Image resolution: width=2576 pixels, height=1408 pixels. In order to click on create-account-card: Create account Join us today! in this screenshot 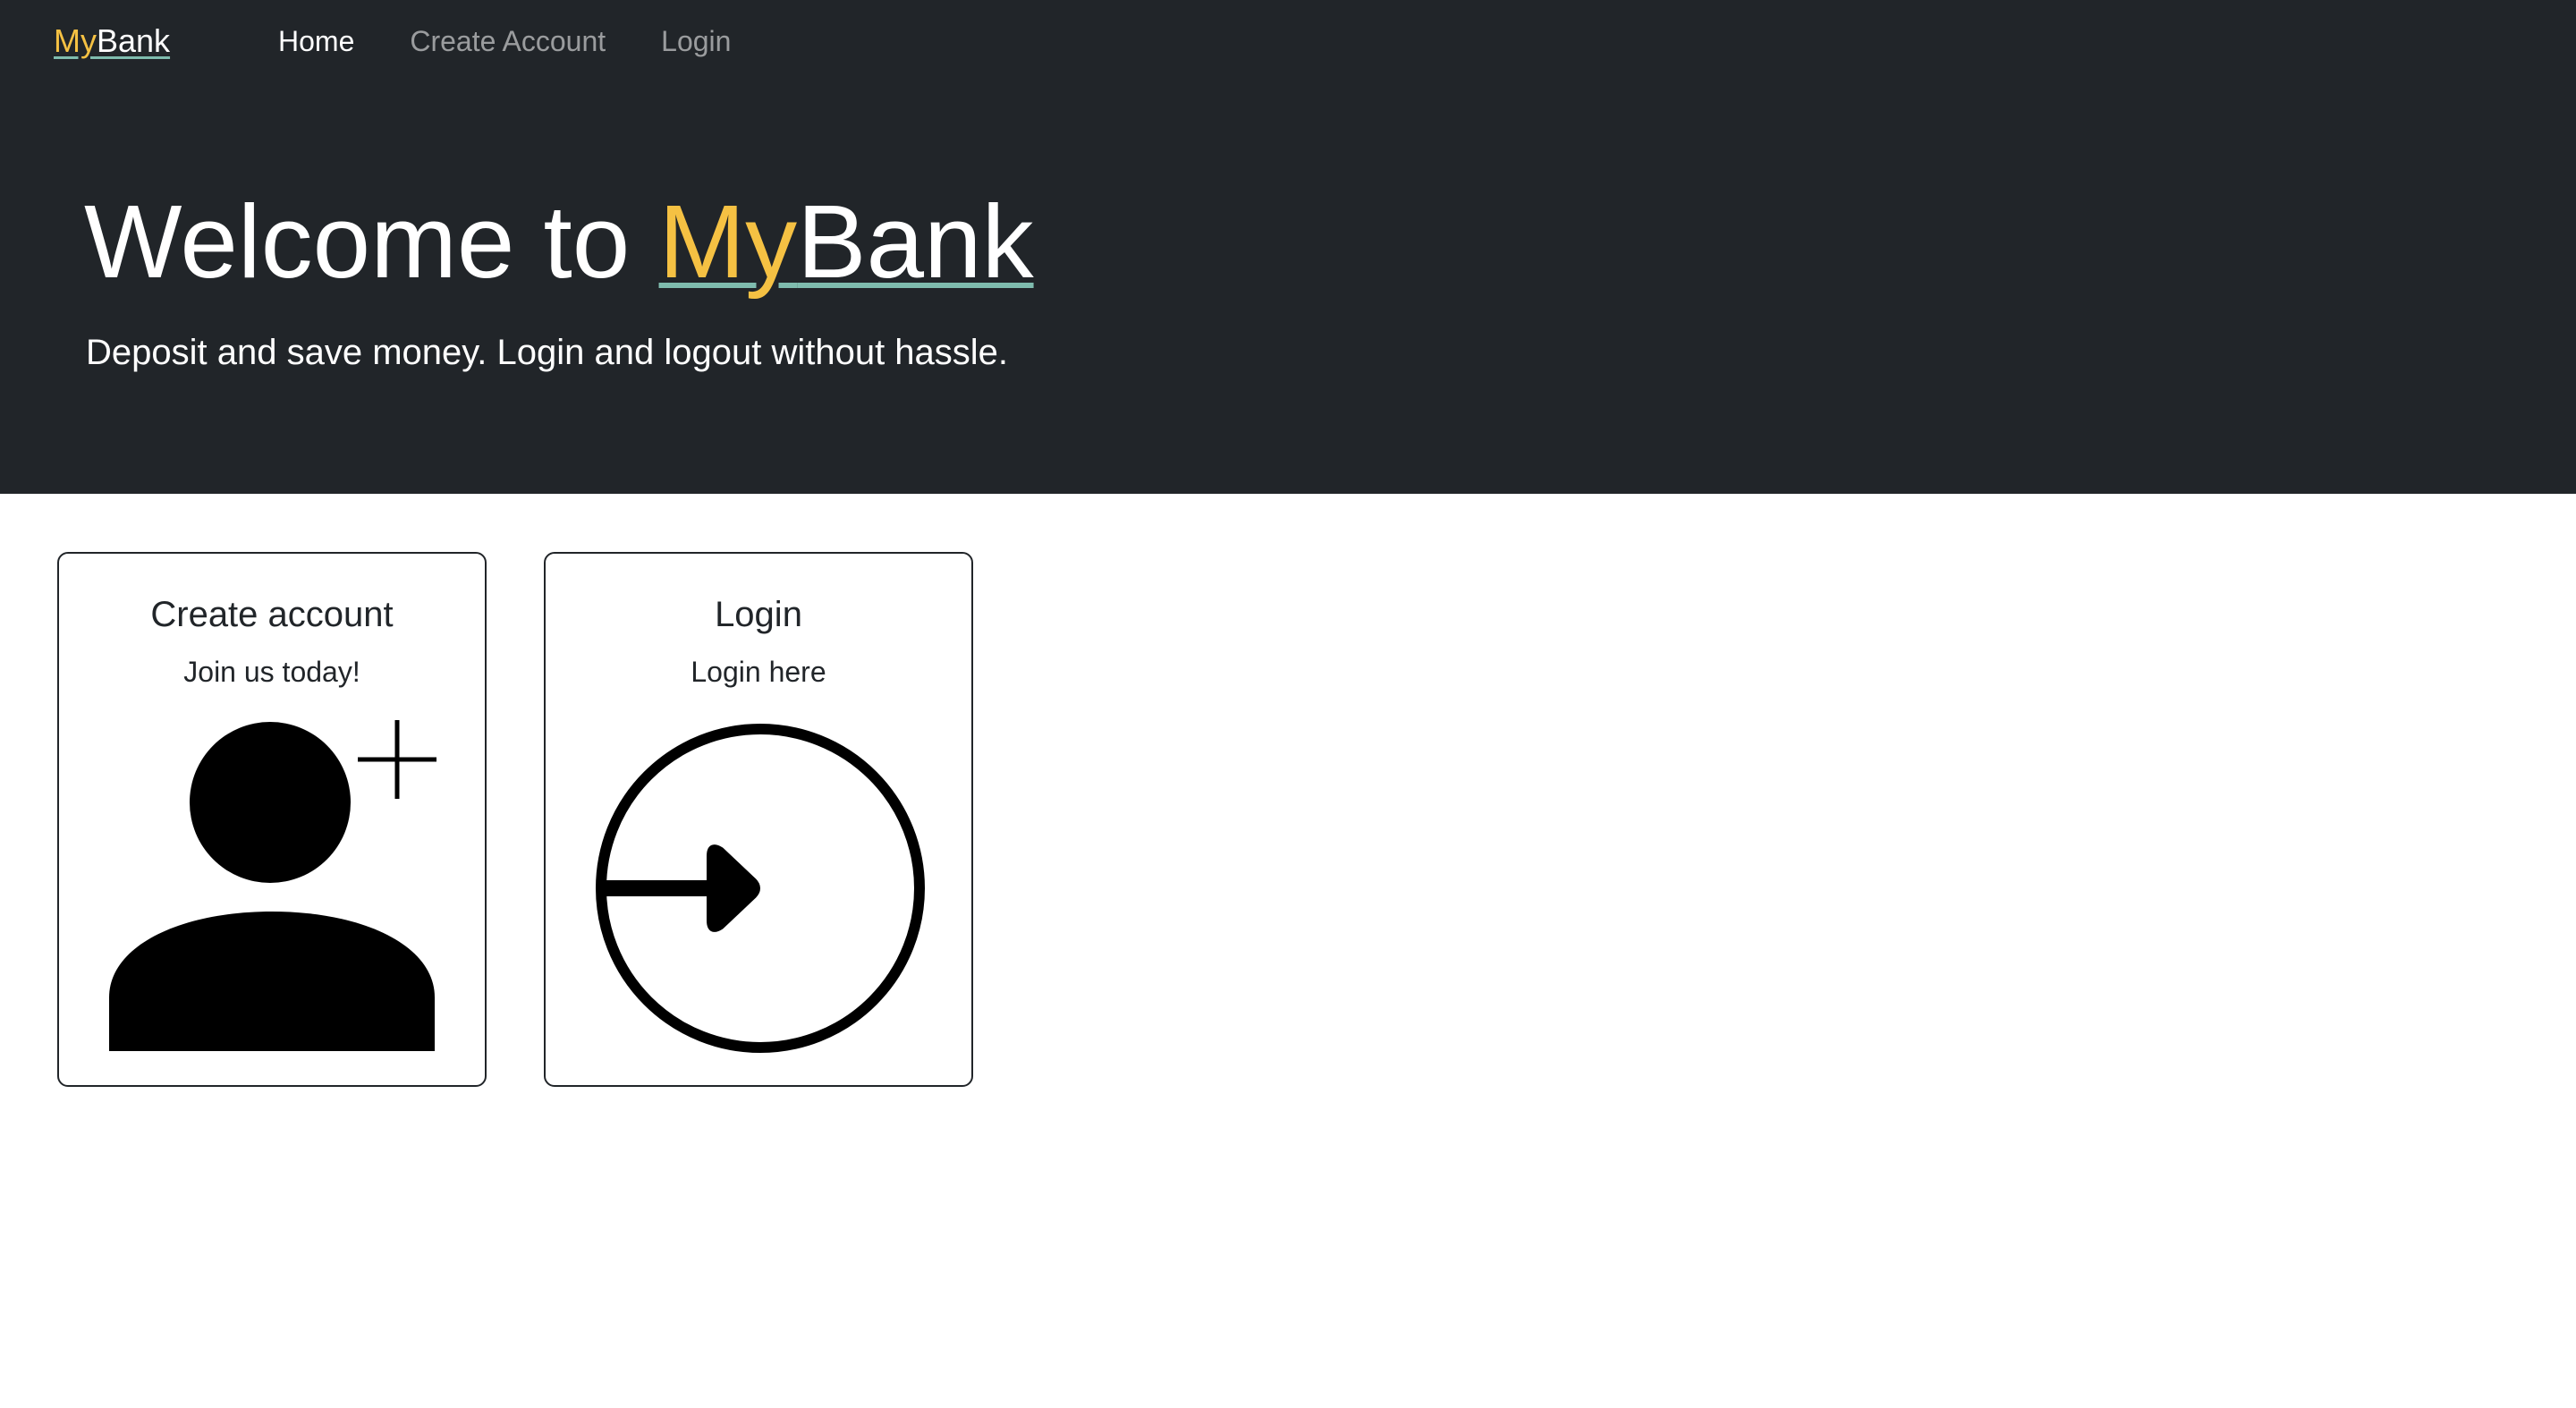, I will do `click(272, 819)`.